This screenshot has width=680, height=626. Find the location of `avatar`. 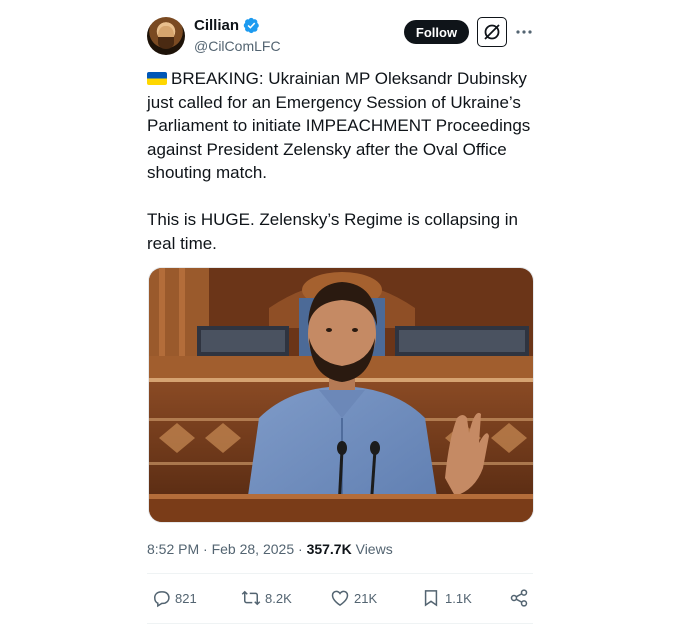

avatar is located at coordinates (166, 36).